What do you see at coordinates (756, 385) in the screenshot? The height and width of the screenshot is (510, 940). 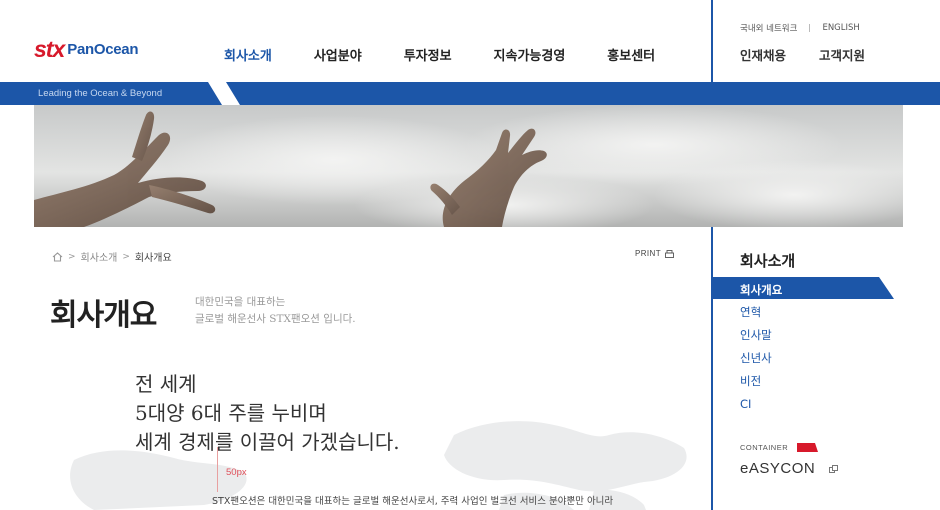 I see `lnb-item-vision: 비전` at bounding box center [756, 385].